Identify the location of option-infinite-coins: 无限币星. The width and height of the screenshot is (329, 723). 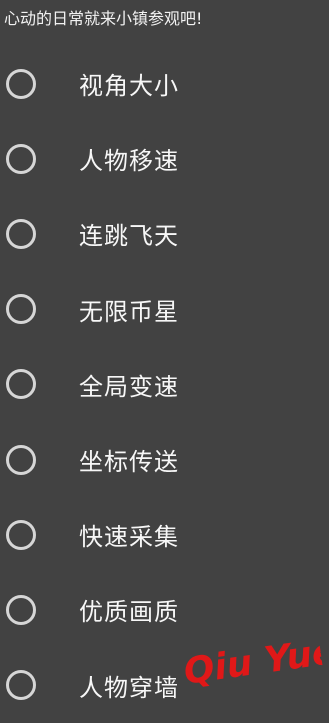
(164, 309).